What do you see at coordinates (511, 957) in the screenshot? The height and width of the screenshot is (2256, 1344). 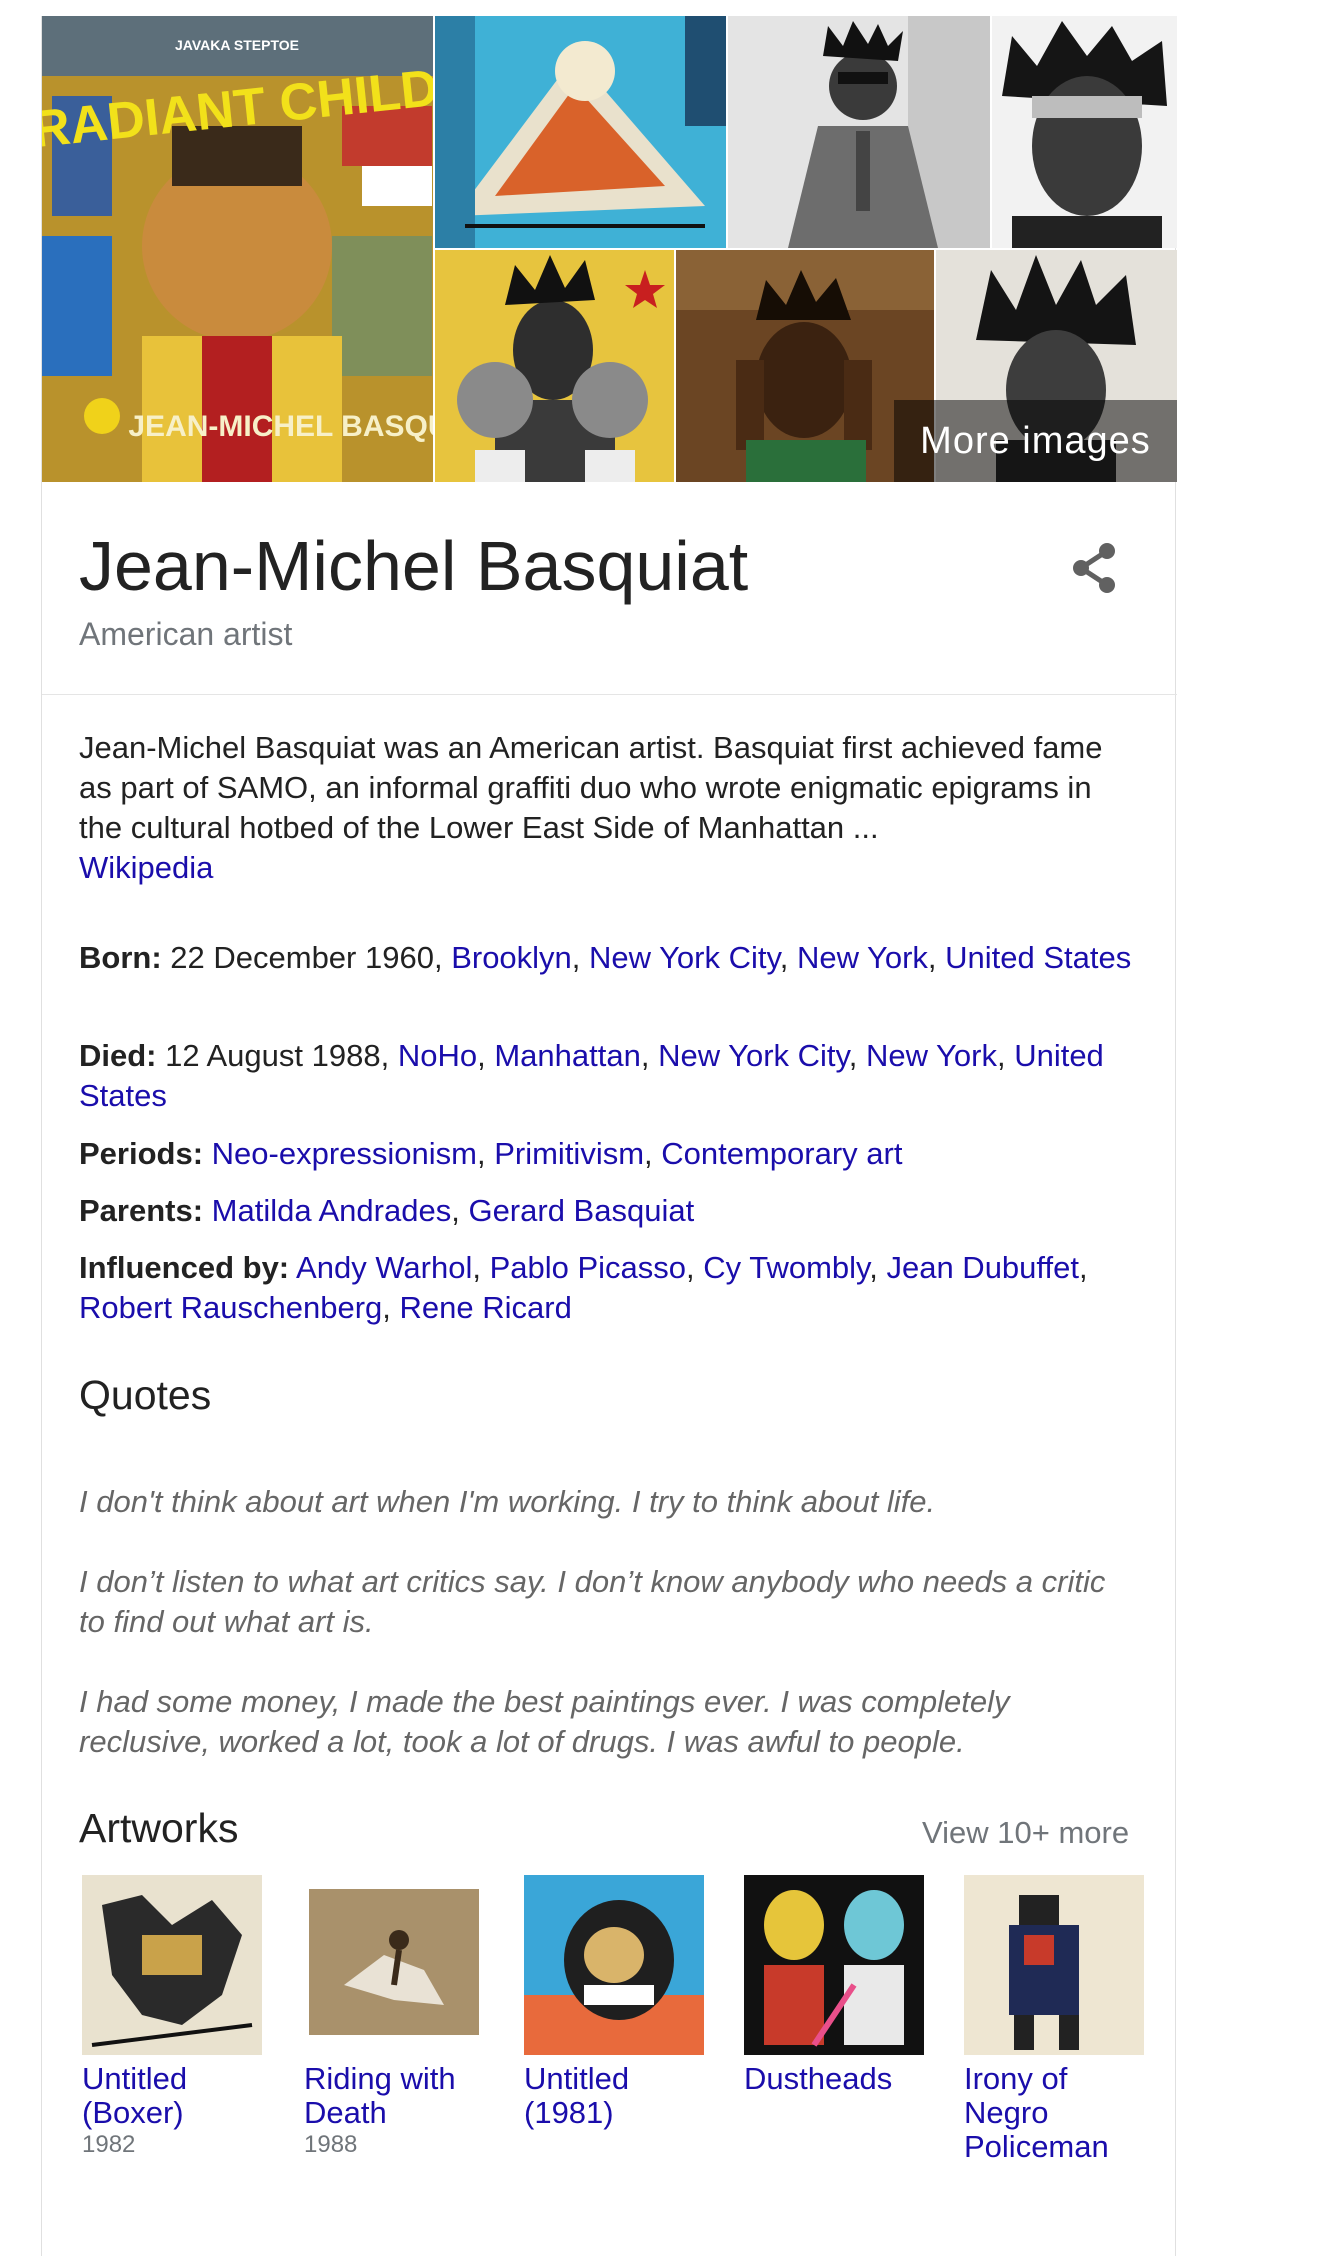 I see `born-link-brooklyn: Brooklyn` at bounding box center [511, 957].